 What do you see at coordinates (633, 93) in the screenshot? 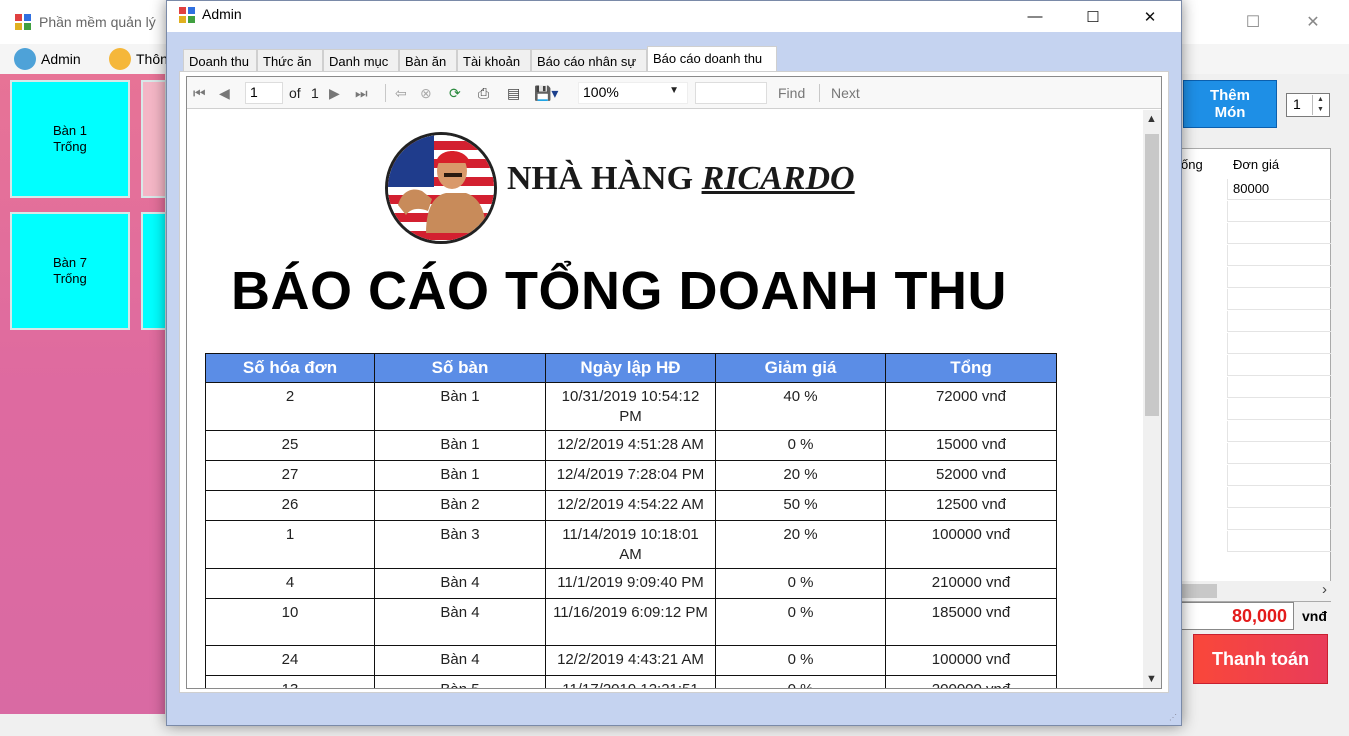
I see `zoom-select: 100% ▼` at bounding box center [633, 93].